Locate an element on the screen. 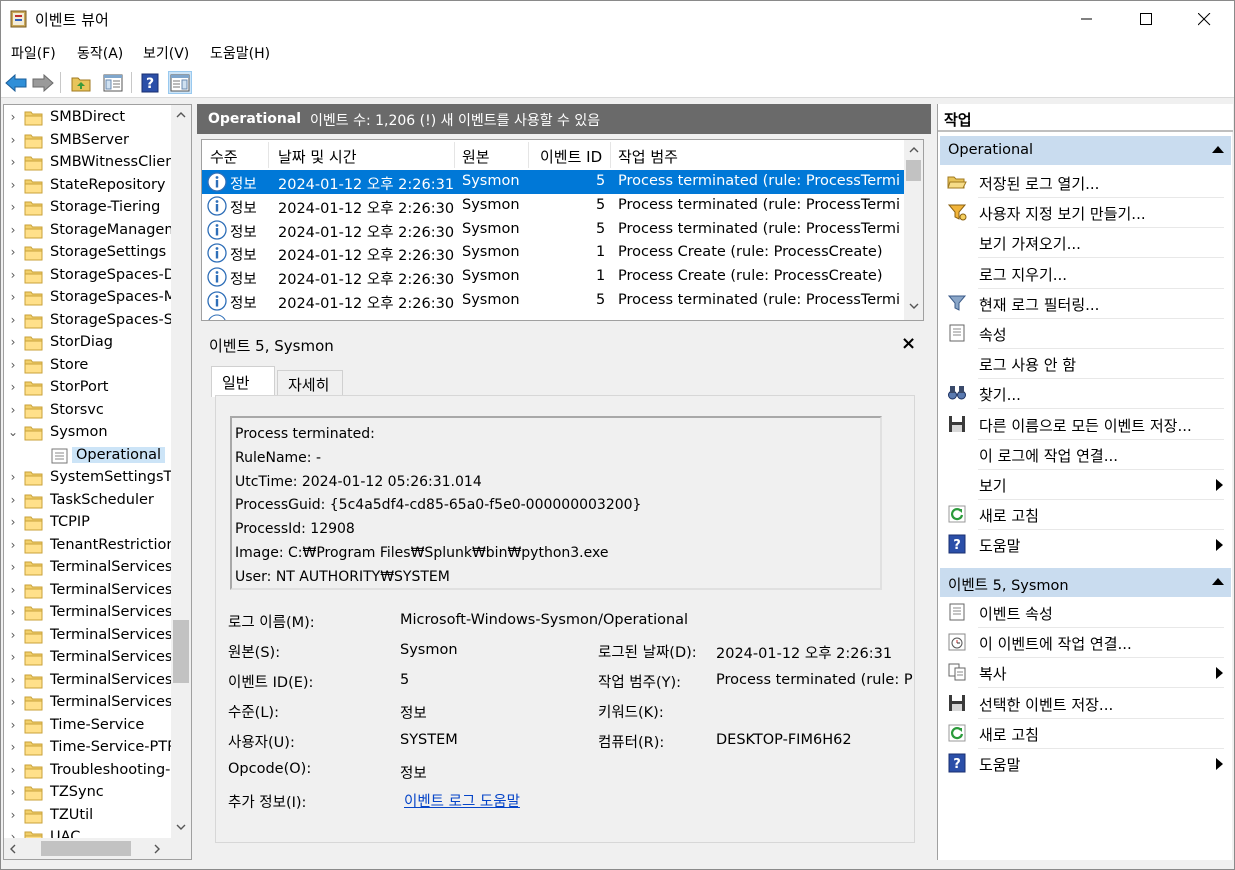 The image size is (1235, 870). tree-item: › StorageSpaces-Ma is located at coordinates (94, 298).